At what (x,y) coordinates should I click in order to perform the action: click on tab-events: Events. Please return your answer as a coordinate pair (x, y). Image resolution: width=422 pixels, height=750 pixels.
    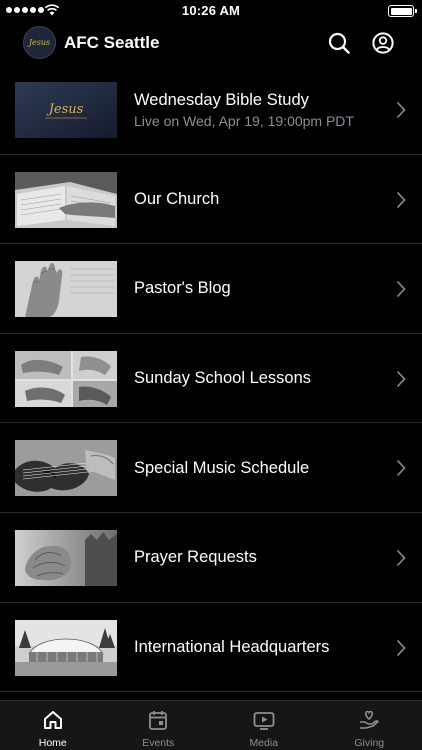
    Looking at the image, I should click on (159, 725).